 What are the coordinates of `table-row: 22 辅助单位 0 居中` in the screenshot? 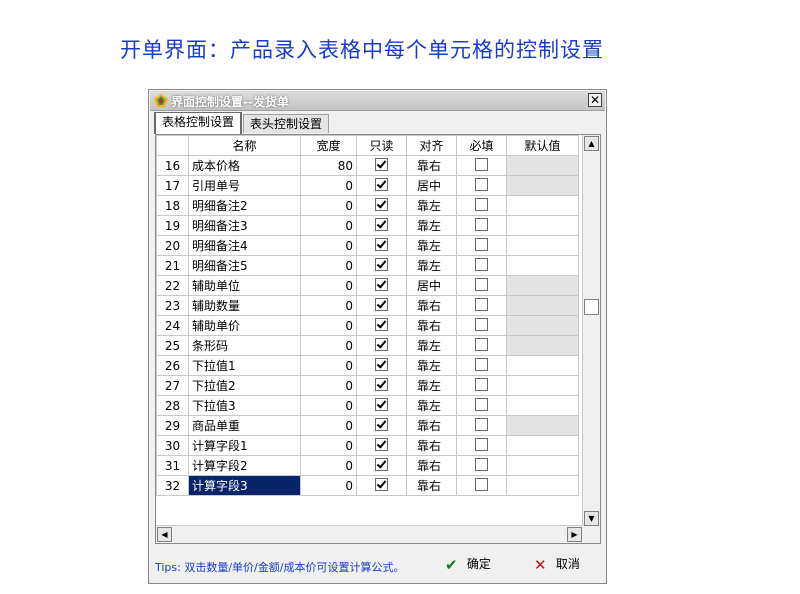 It's located at (367, 285).